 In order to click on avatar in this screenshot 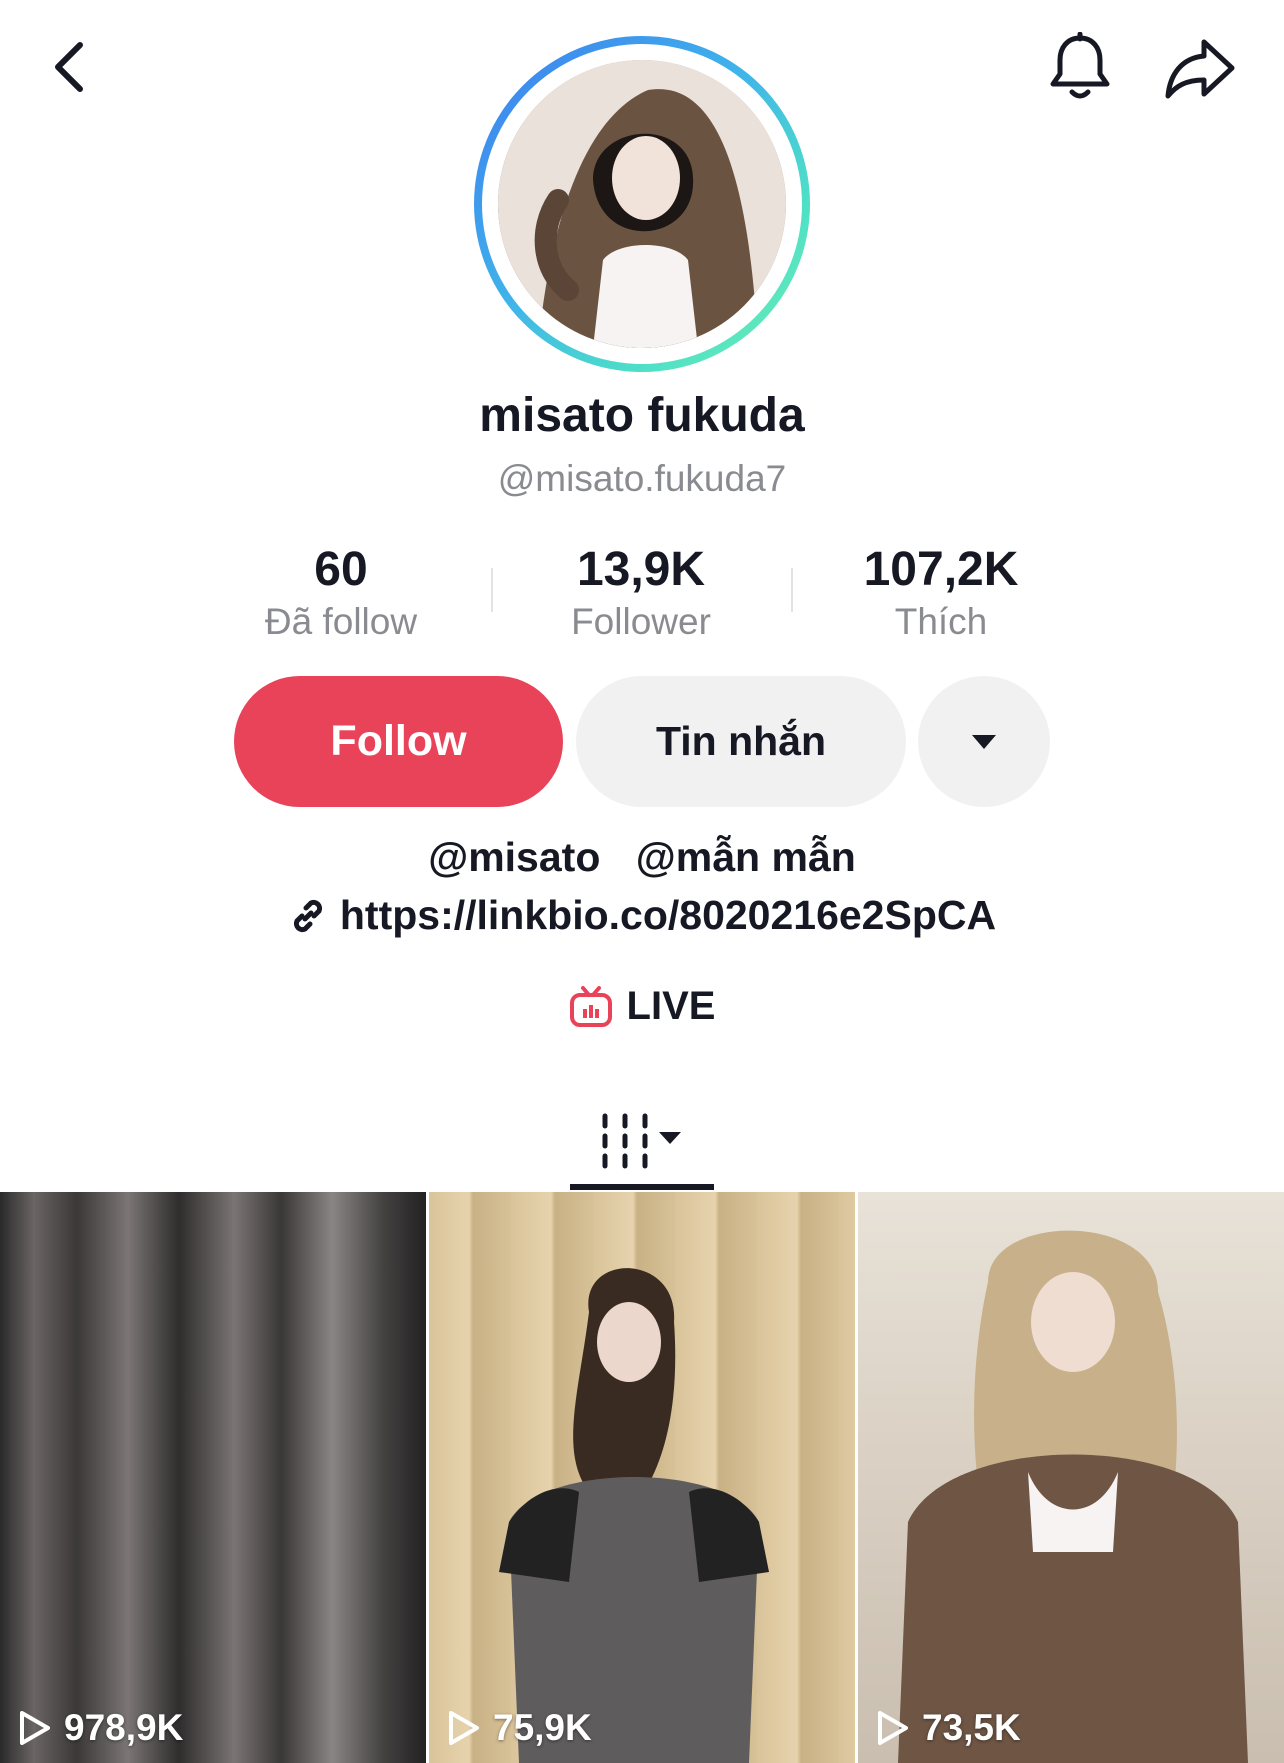, I will do `click(642, 204)`.